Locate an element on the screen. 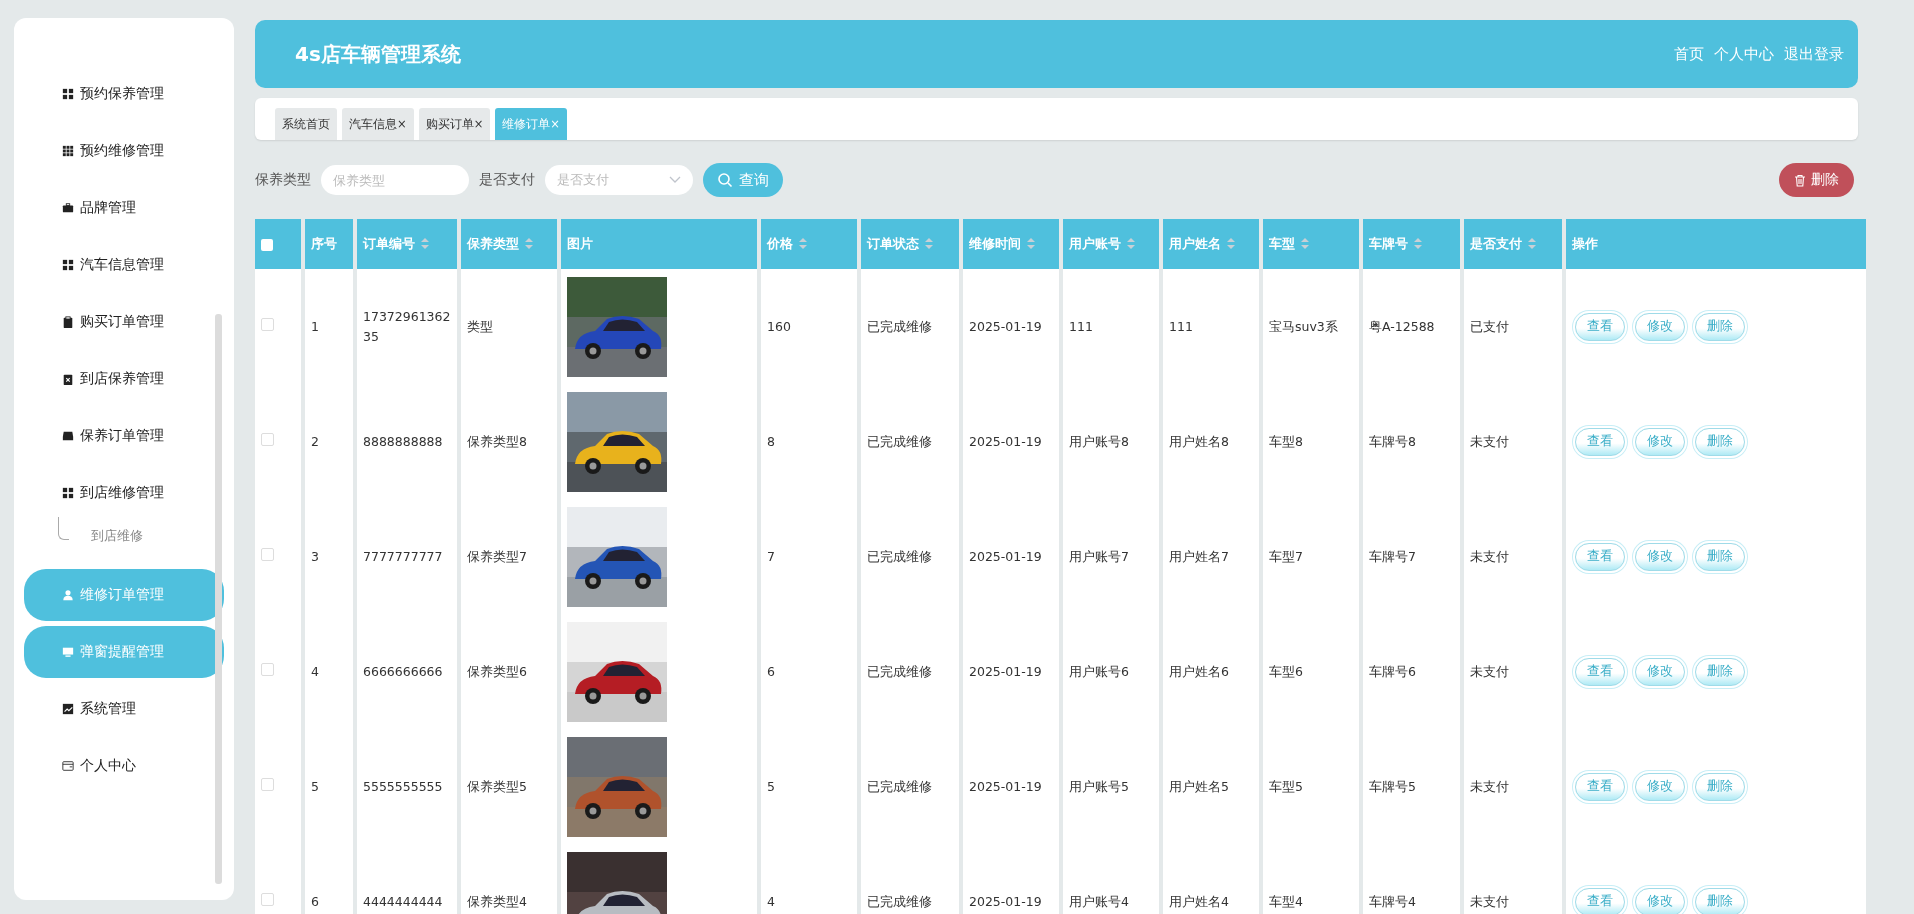  table-cell: 保养类型5 is located at coordinates (509, 786).